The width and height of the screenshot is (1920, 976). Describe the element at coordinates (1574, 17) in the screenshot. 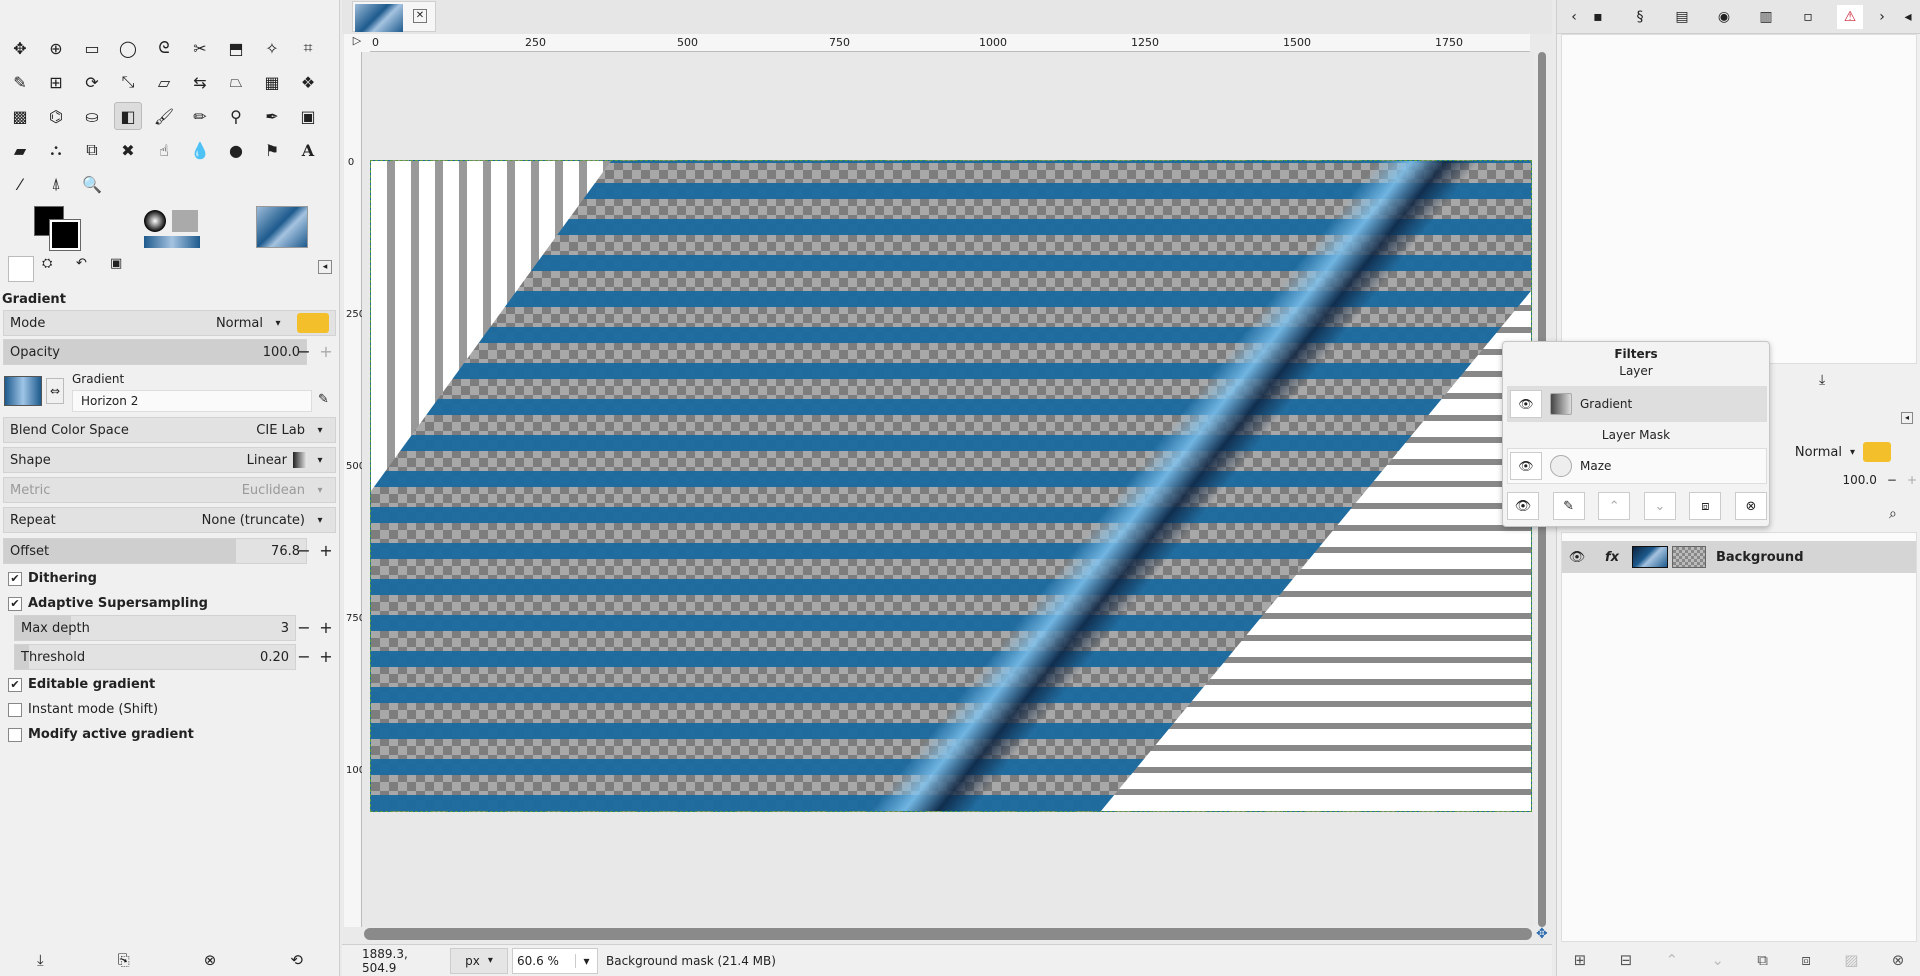

I see `scroll-left-icon: ‹` at that location.